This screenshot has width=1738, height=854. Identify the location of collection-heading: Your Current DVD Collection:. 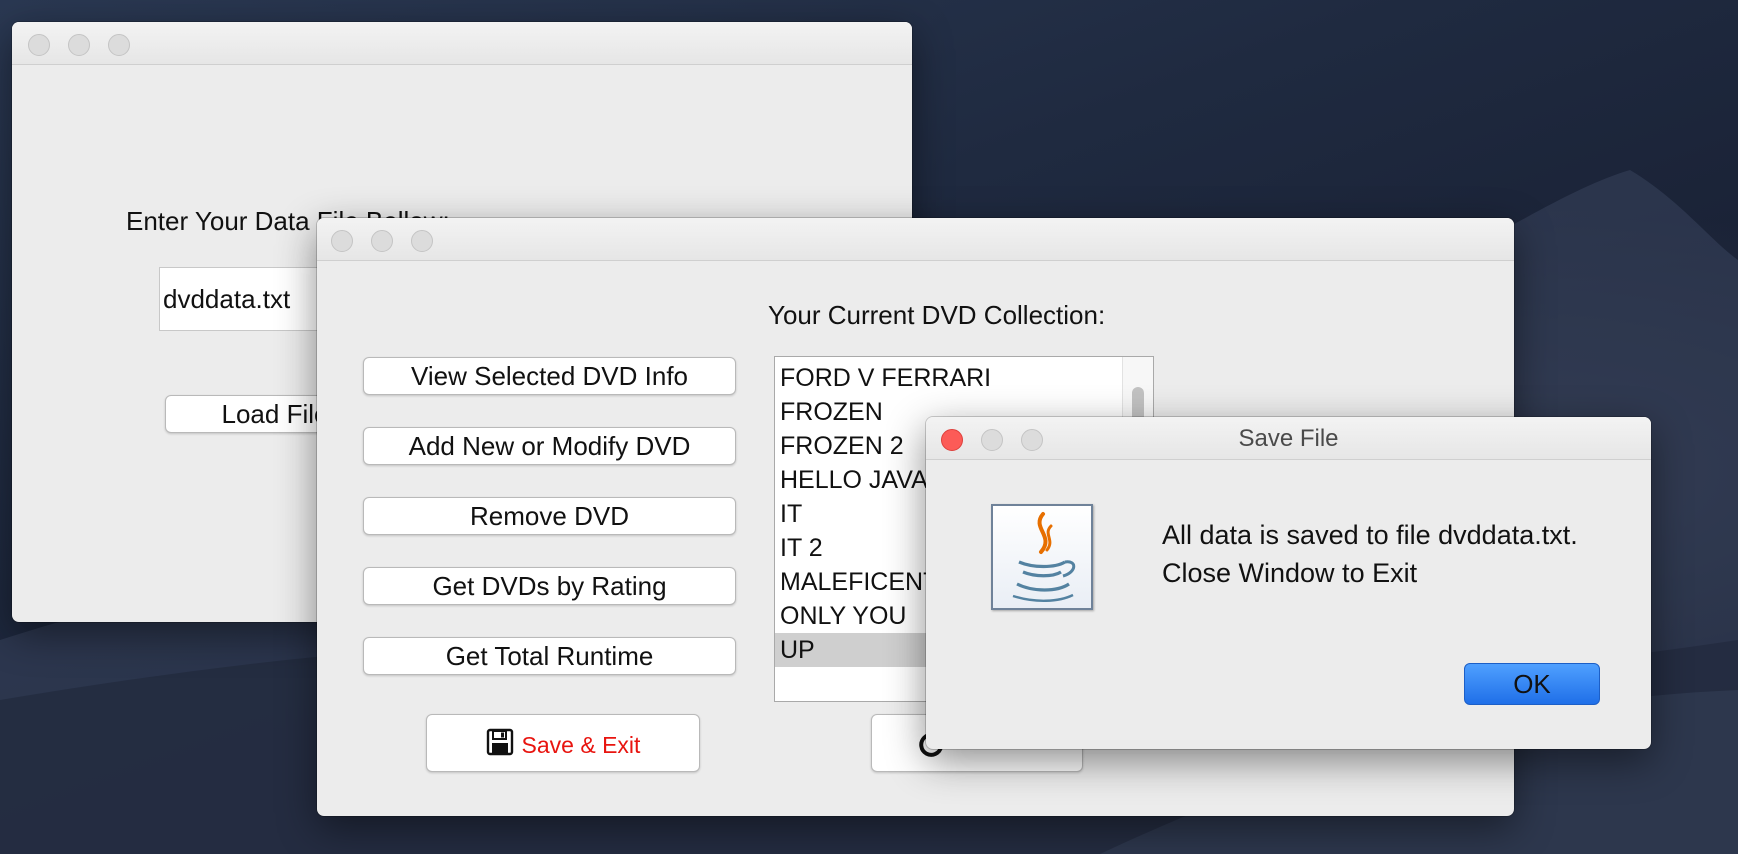
(937, 315).